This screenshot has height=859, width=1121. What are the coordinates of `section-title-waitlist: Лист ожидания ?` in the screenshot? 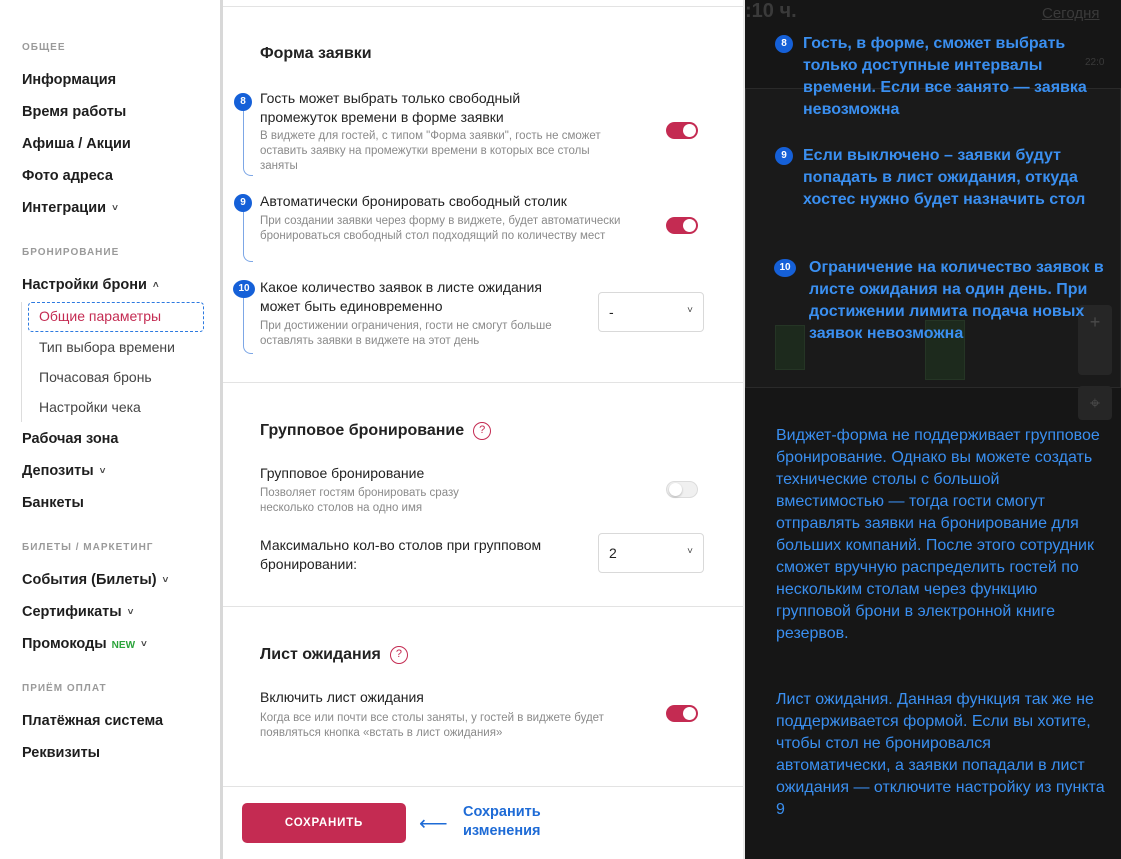 It's located at (334, 655).